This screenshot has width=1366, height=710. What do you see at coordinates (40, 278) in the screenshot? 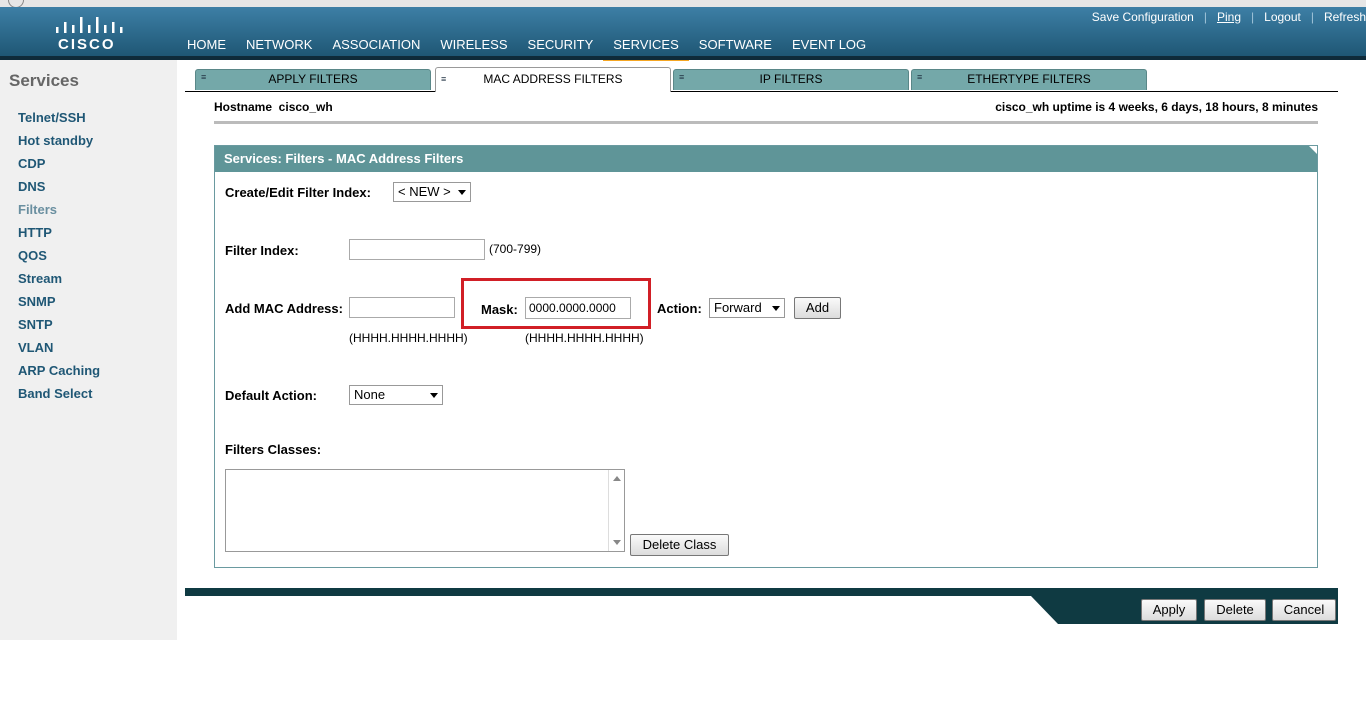
I see `sidebar-item-stream: Stream` at bounding box center [40, 278].